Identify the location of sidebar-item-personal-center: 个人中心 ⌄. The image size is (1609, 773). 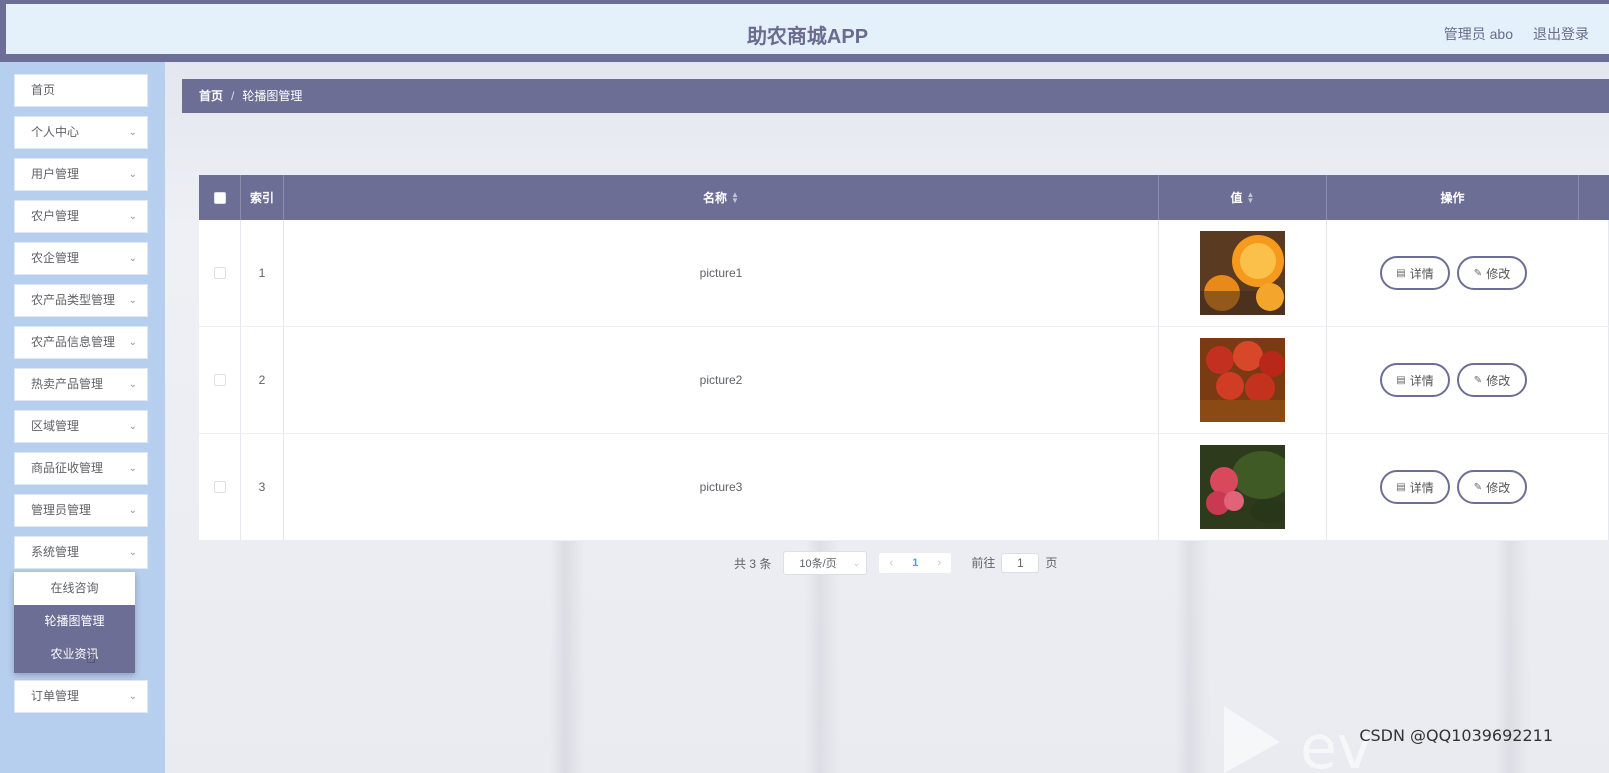
(81, 132).